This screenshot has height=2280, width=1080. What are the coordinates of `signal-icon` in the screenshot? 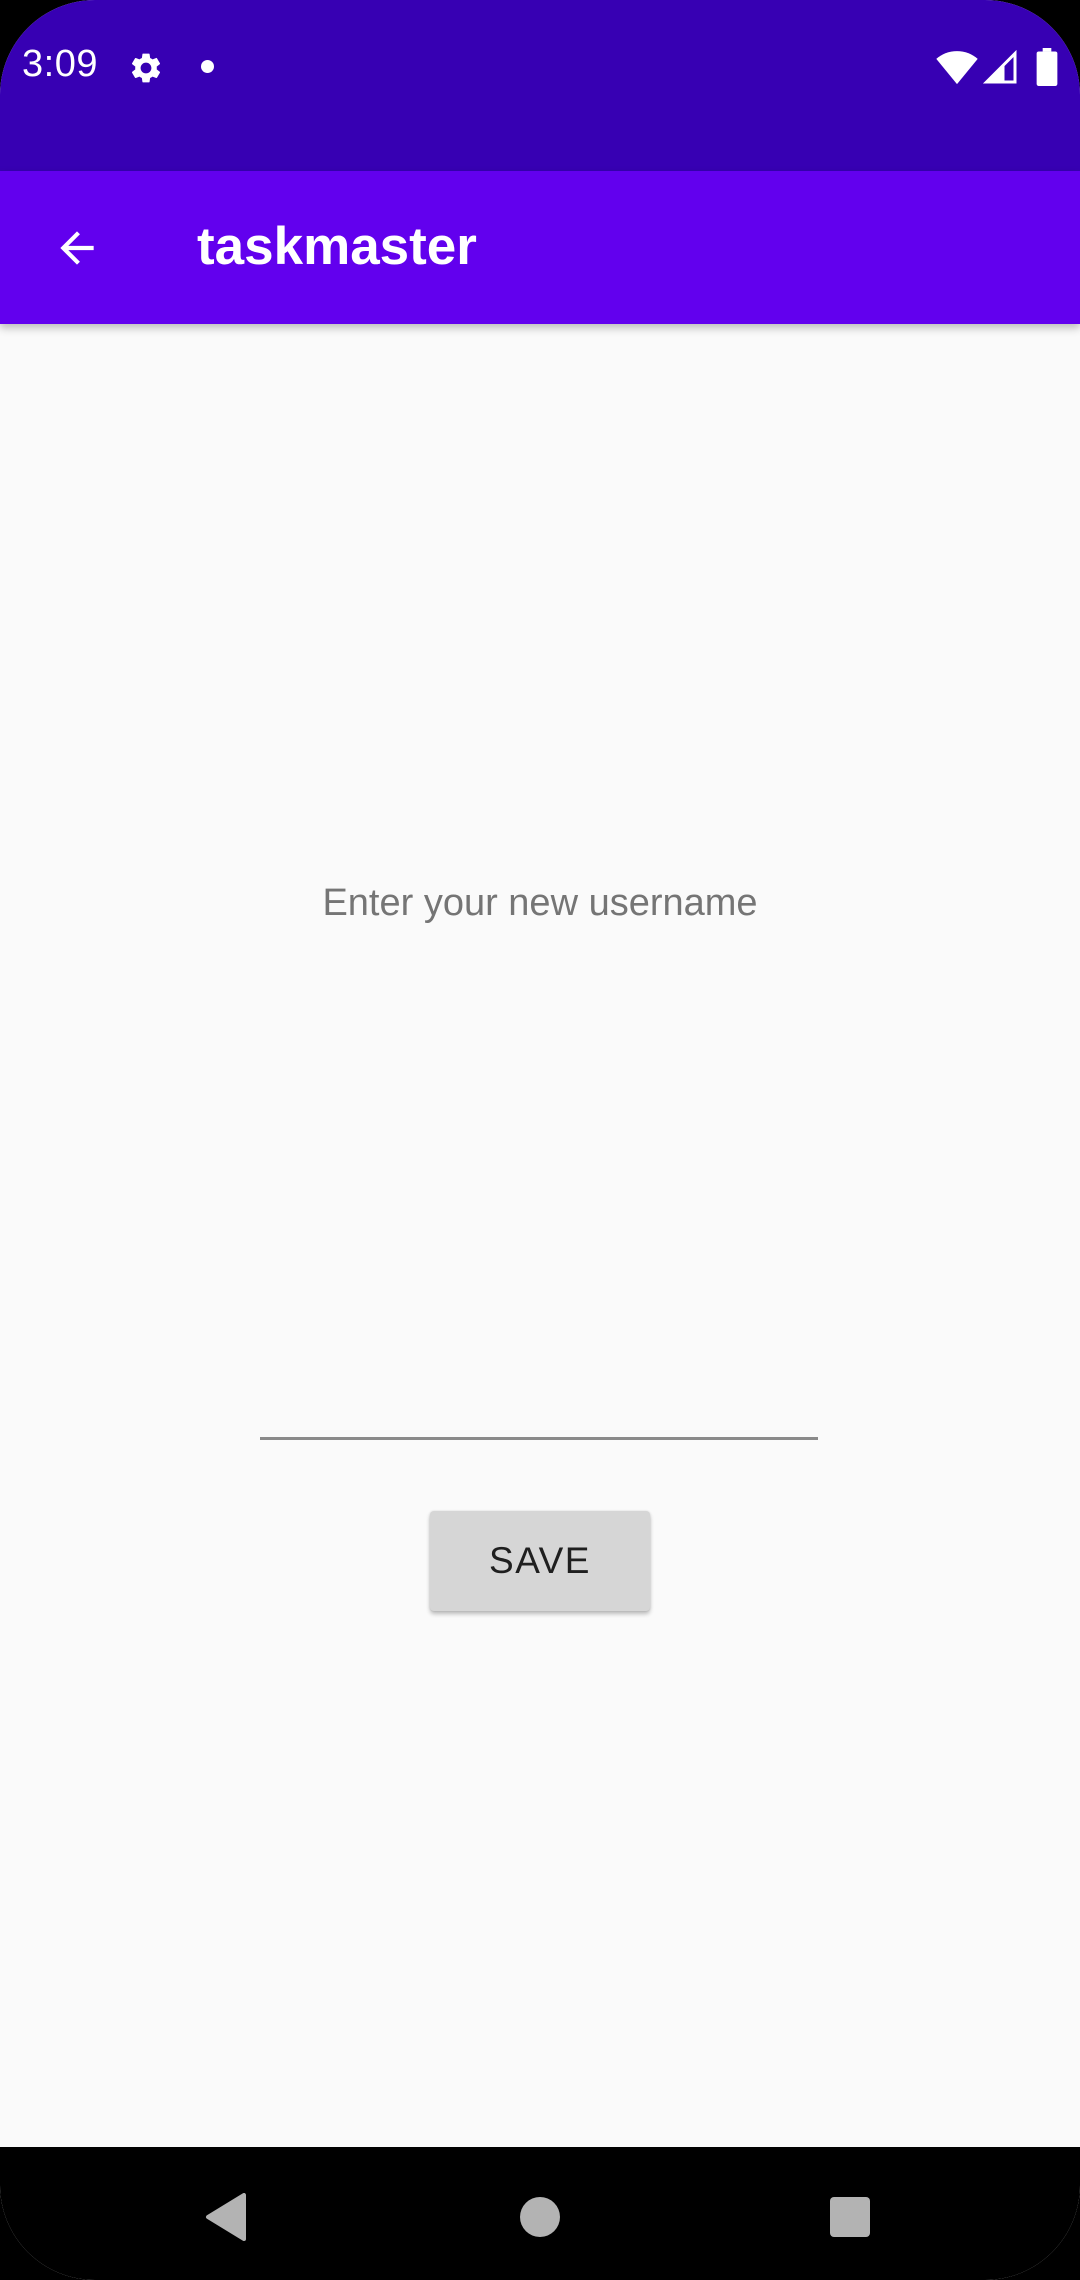 It's located at (999, 66).